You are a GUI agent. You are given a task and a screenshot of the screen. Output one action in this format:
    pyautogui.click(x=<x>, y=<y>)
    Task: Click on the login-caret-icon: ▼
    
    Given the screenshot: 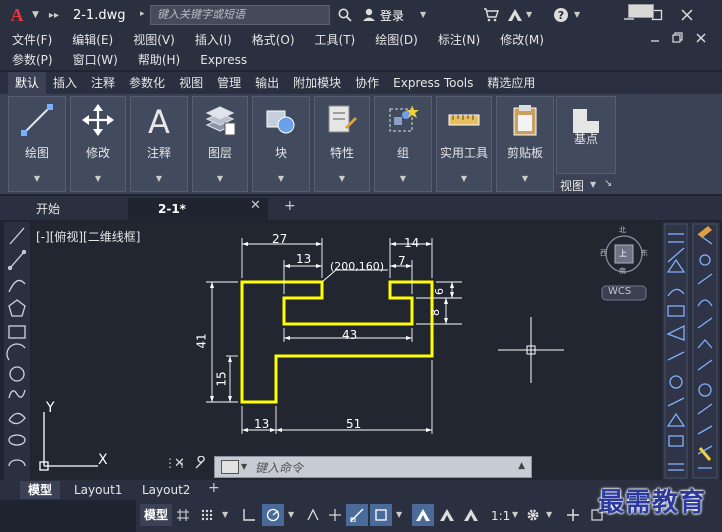 What is the action you would take?
    pyautogui.click(x=423, y=14)
    